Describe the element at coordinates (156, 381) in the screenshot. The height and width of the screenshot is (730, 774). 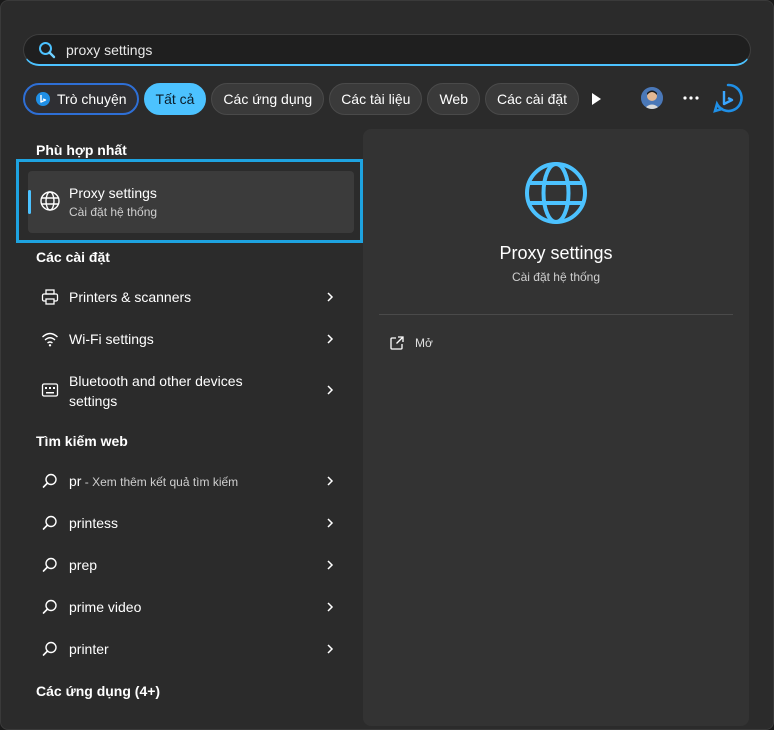
I see `list-item-label-line1: Bluetooth and other devices` at that location.